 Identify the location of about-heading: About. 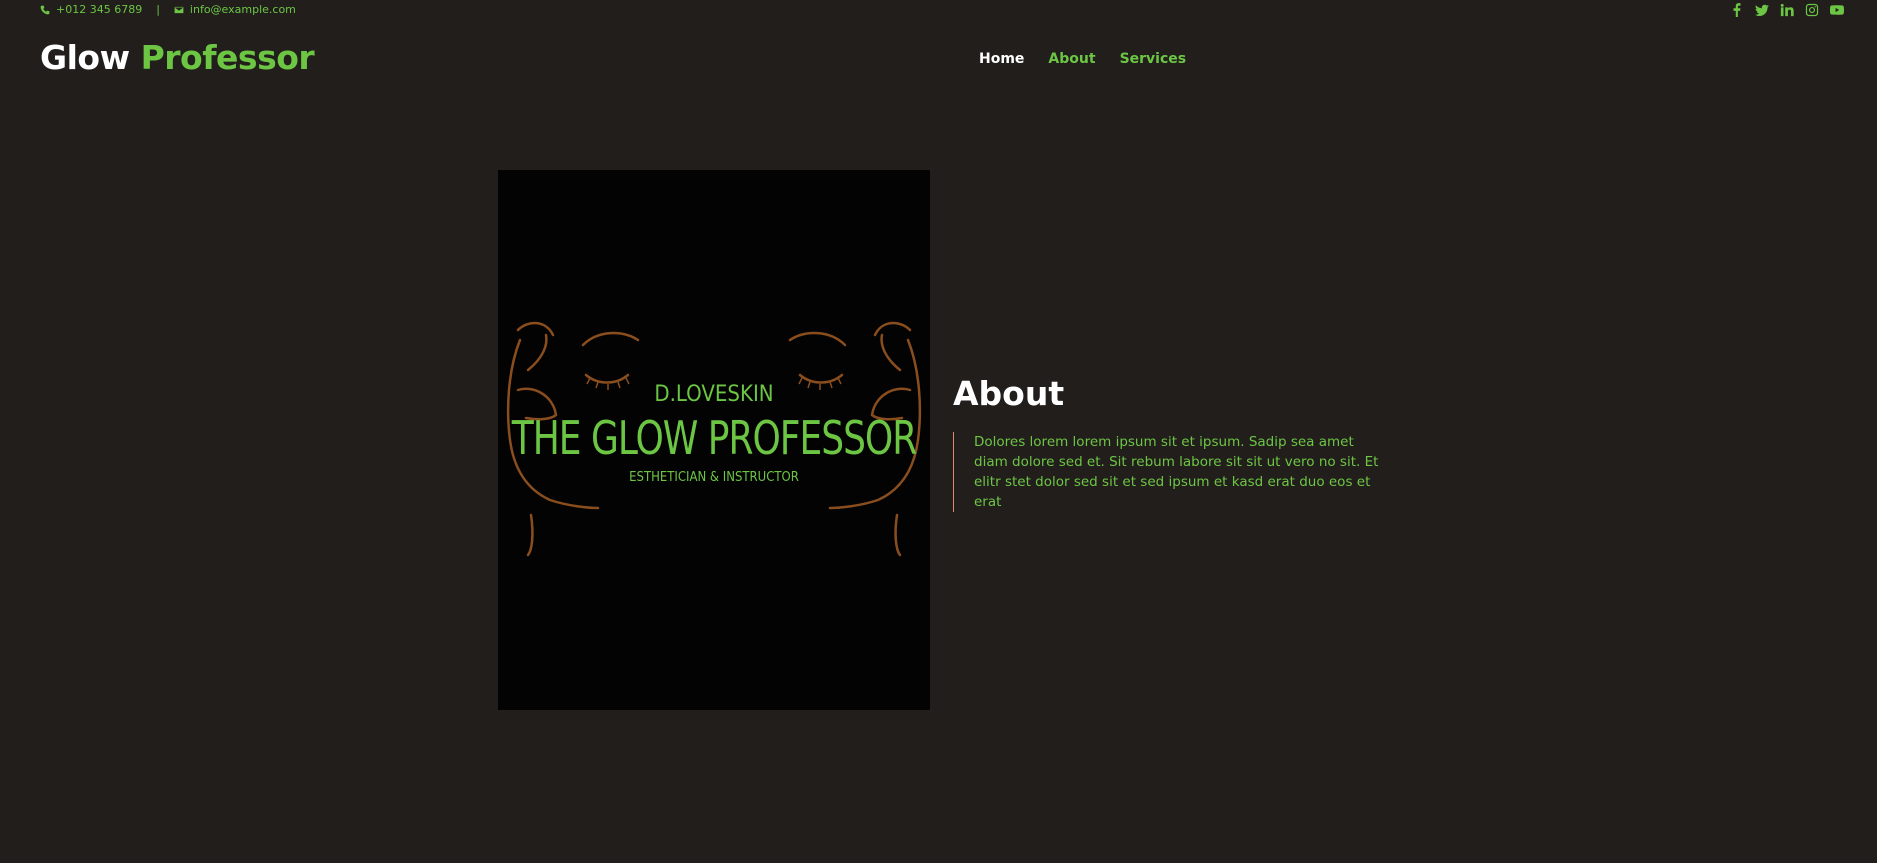
(1009, 393).